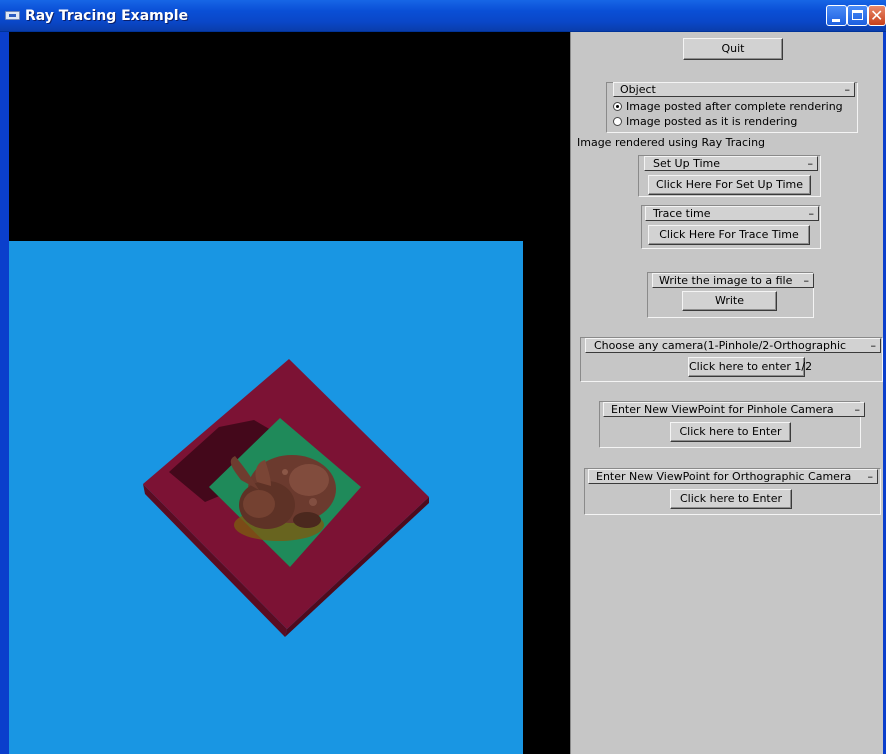  I want to click on setup-time-header: Set Up Time –, so click(731, 163).